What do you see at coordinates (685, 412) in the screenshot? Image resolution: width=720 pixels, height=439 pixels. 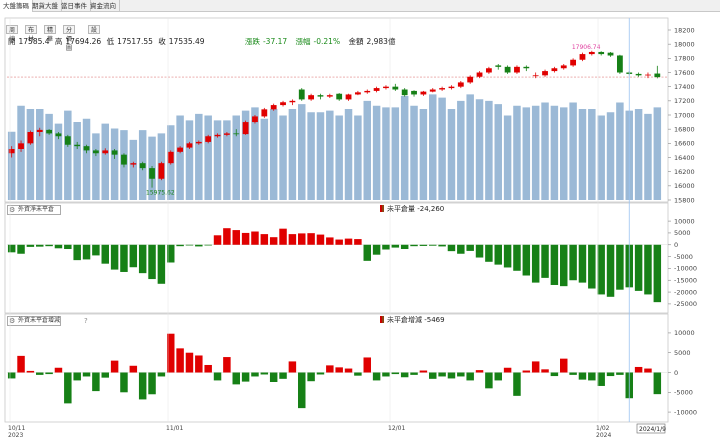 I see `y-tick-label: -10000` at bounding box center [685, 412].